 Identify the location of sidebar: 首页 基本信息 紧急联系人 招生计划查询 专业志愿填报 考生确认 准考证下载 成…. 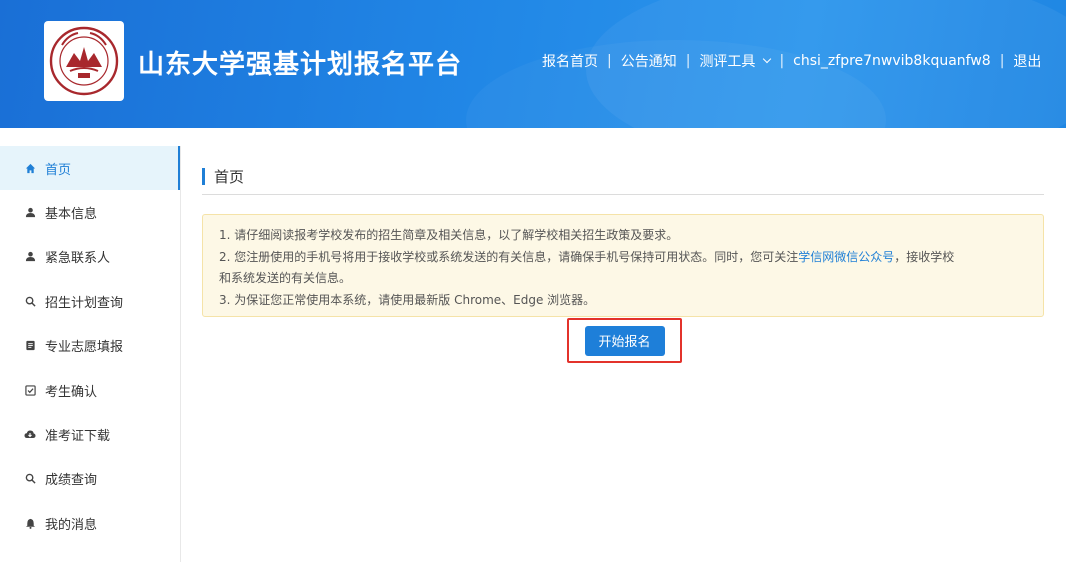
(90, 354).